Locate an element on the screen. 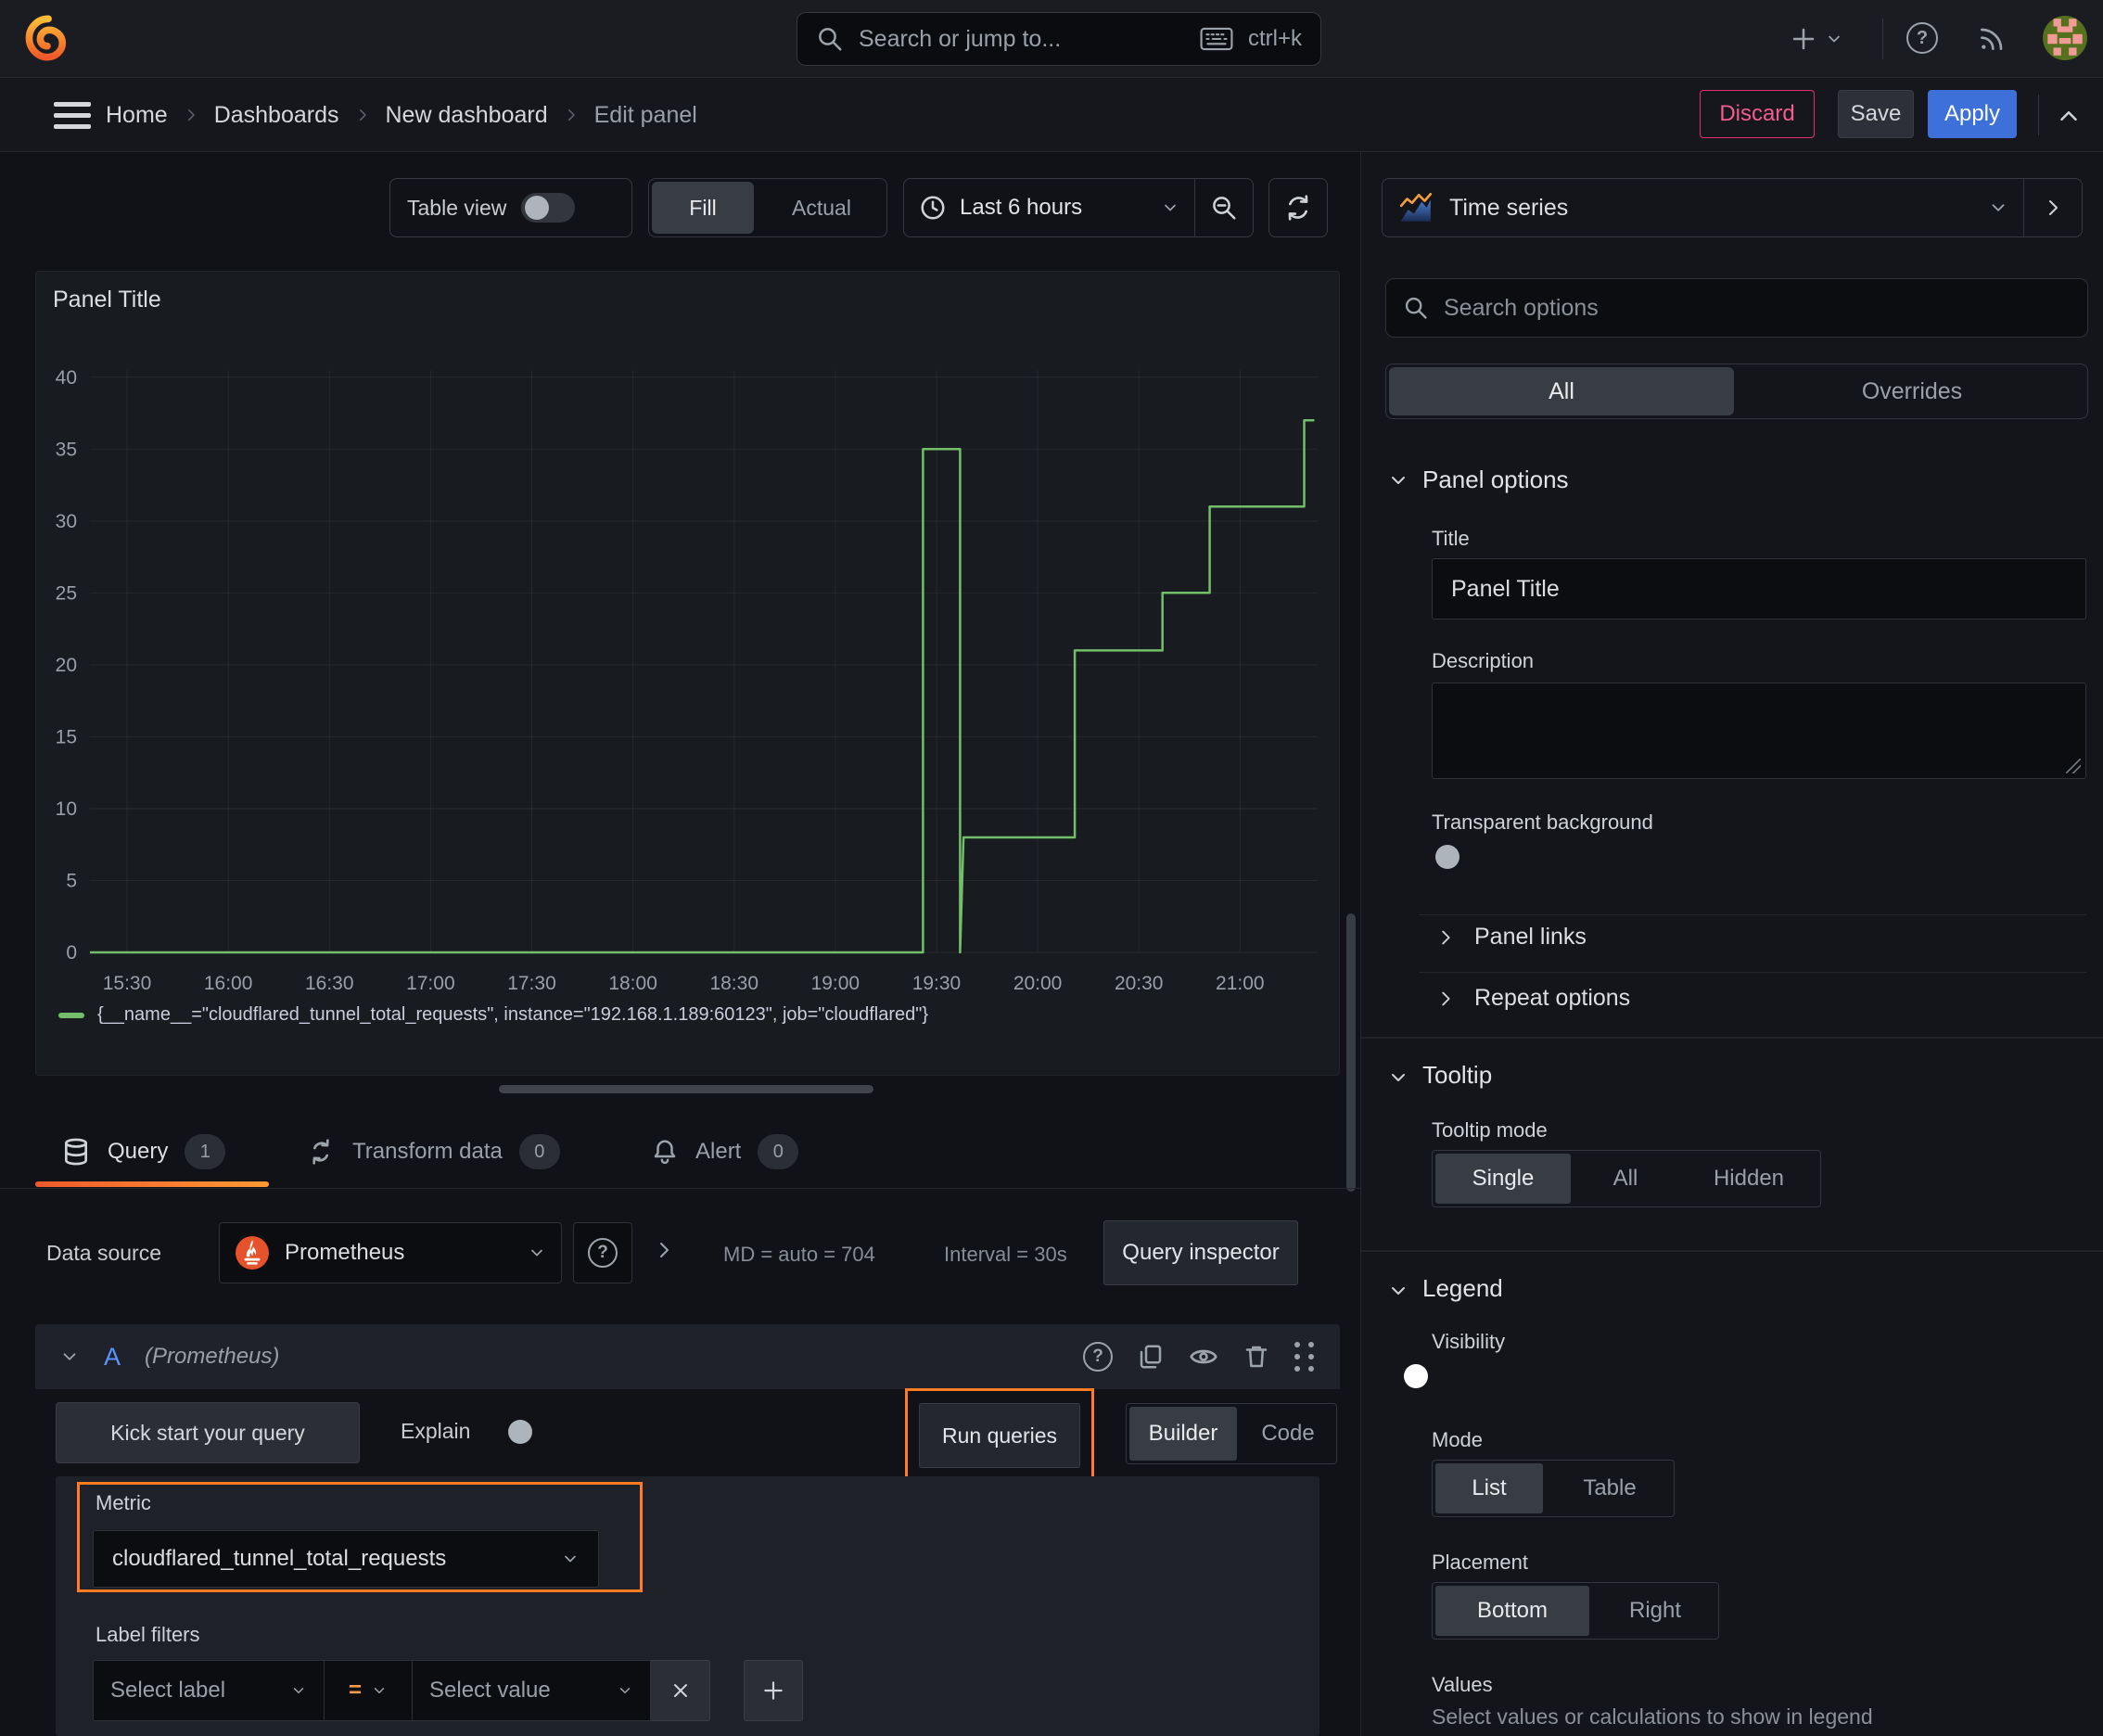 The image size is (2103, 1736). remove-filter-button is located at coordinates (680, 1691).